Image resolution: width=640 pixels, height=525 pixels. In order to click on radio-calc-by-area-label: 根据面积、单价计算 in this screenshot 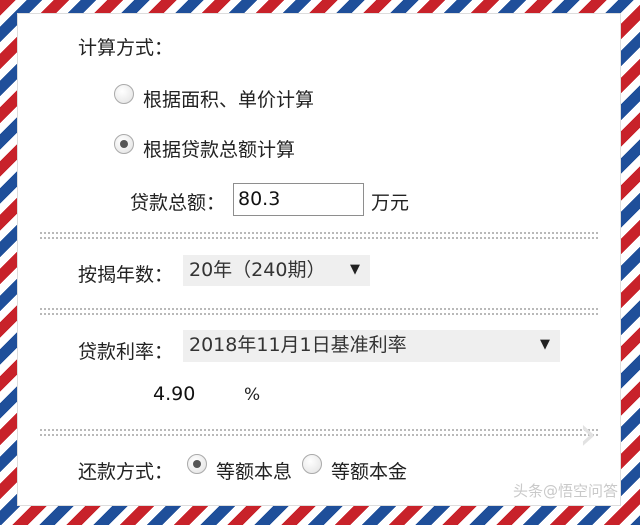, I will do `click(228, 98)`.